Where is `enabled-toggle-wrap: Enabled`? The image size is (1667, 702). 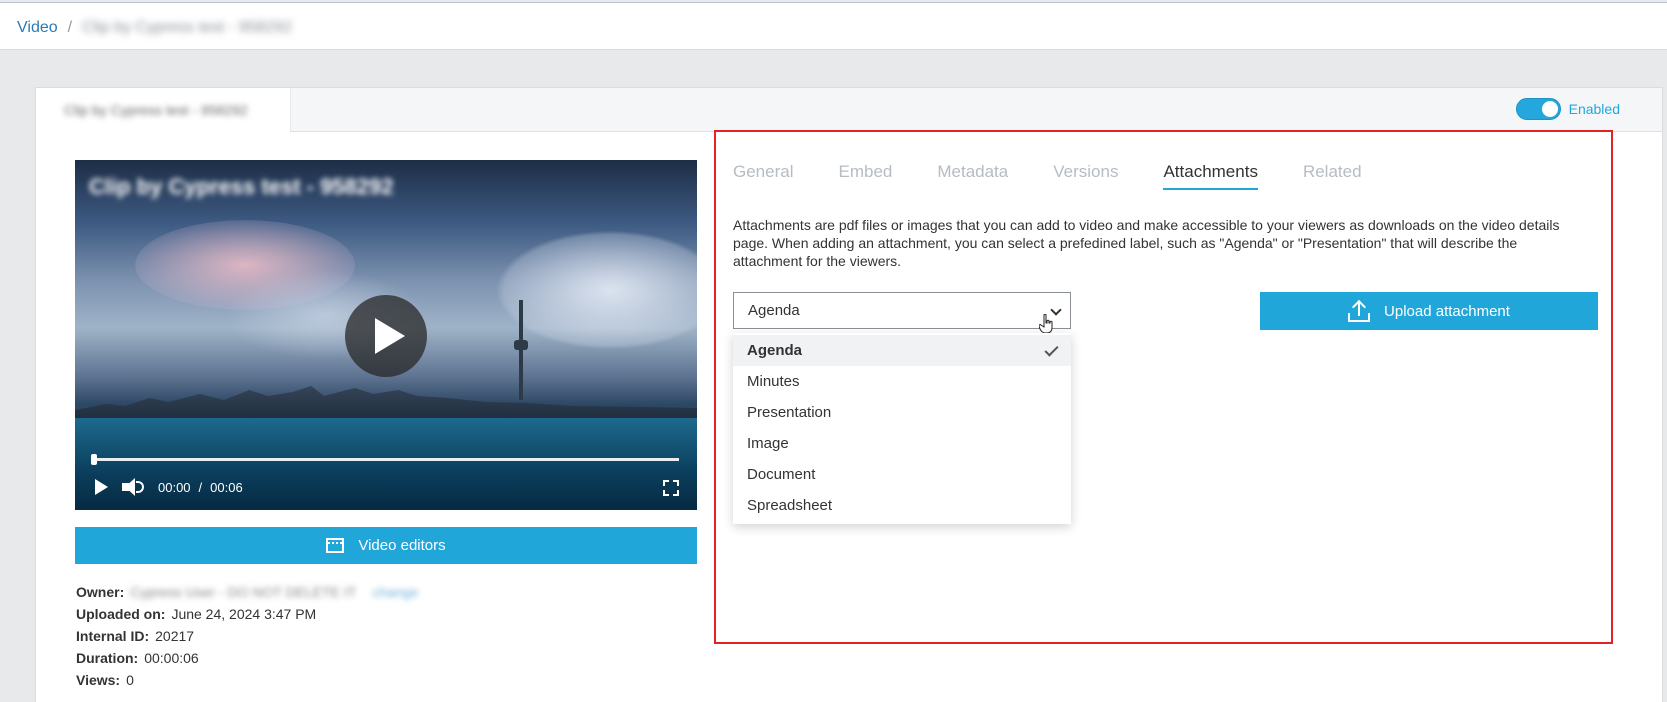
enabled-toggle-wrap: Enabled is located at coordinates (1567, 109).